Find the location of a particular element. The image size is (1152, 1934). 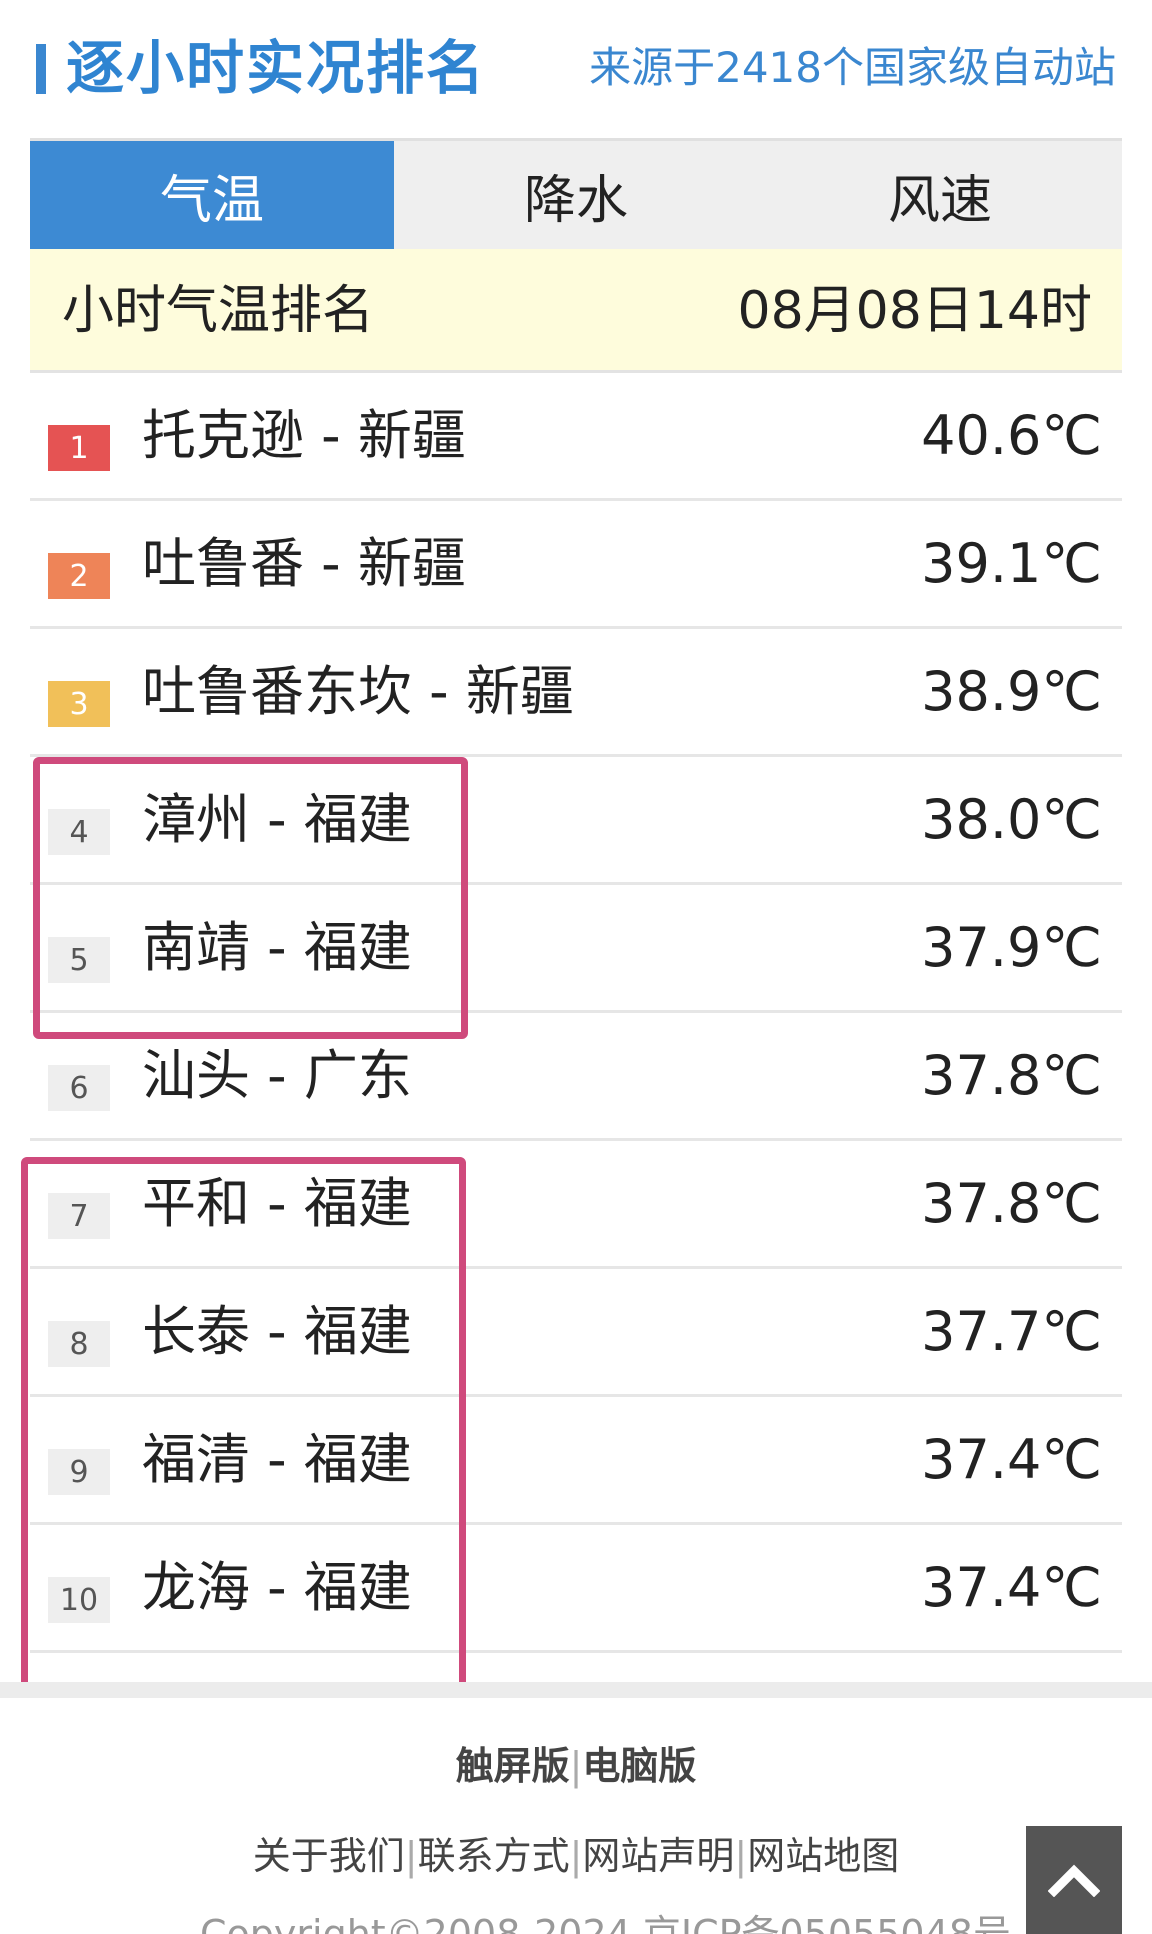

metric-tabs: 气温 降水 风速 is located at coordinates (576, 195).